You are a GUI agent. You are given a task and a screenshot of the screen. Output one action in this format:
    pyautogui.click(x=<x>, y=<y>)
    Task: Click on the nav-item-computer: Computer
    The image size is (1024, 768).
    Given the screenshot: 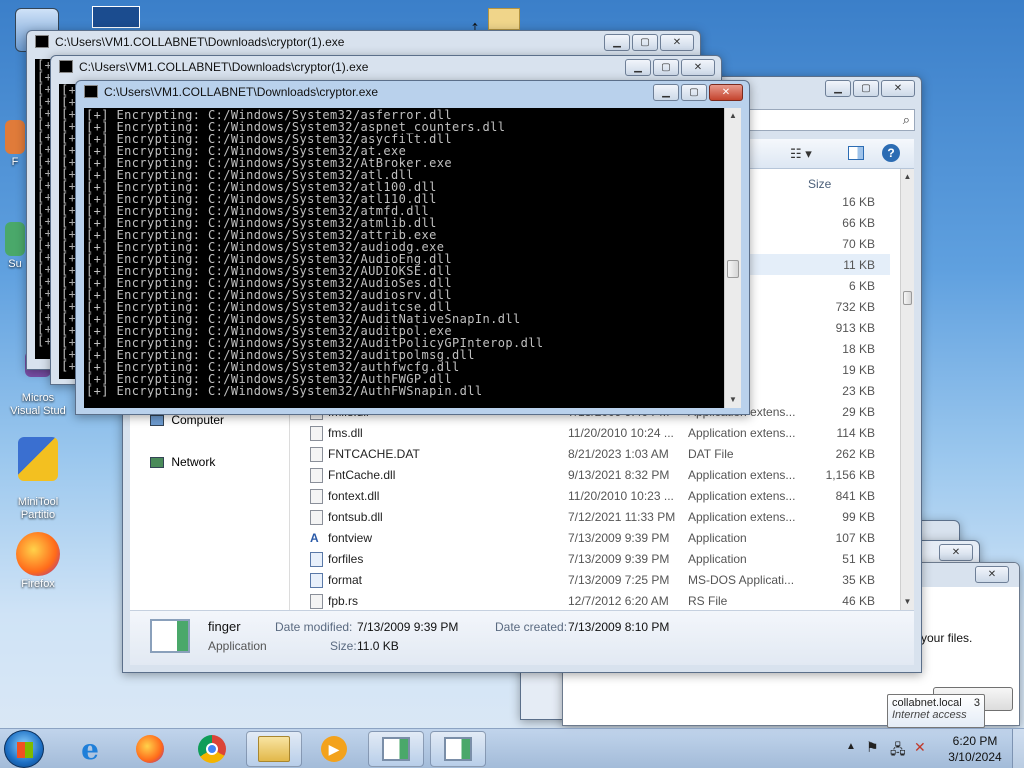 What is the action you would take?
    pyautogui.click(x=187, y=420)
    